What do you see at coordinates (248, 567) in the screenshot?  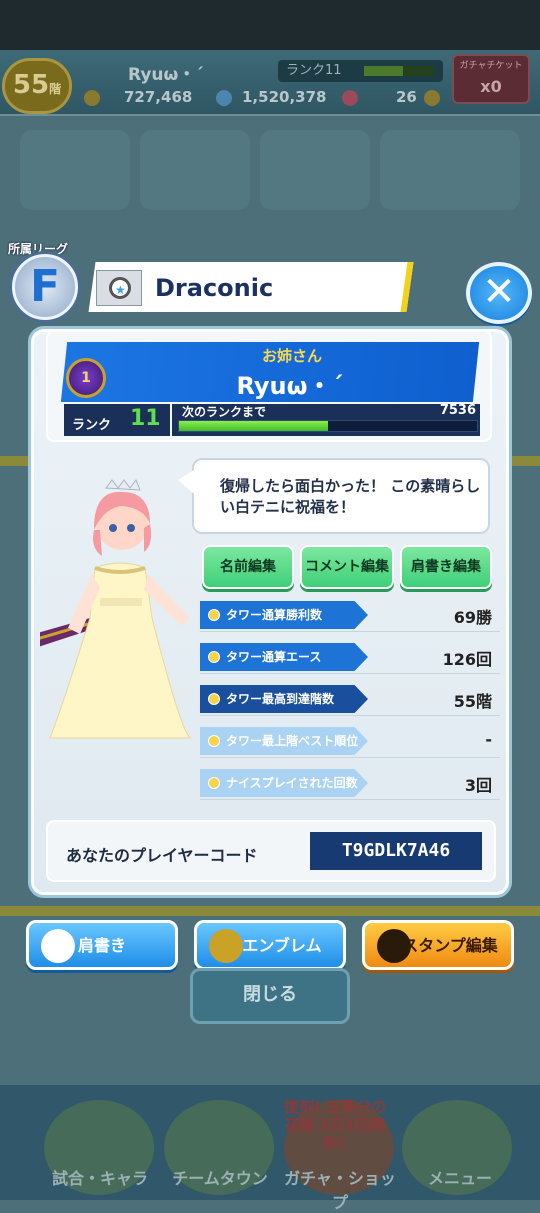 I see `edit-name-button: 名前編集` at bounding box center [248, 567].